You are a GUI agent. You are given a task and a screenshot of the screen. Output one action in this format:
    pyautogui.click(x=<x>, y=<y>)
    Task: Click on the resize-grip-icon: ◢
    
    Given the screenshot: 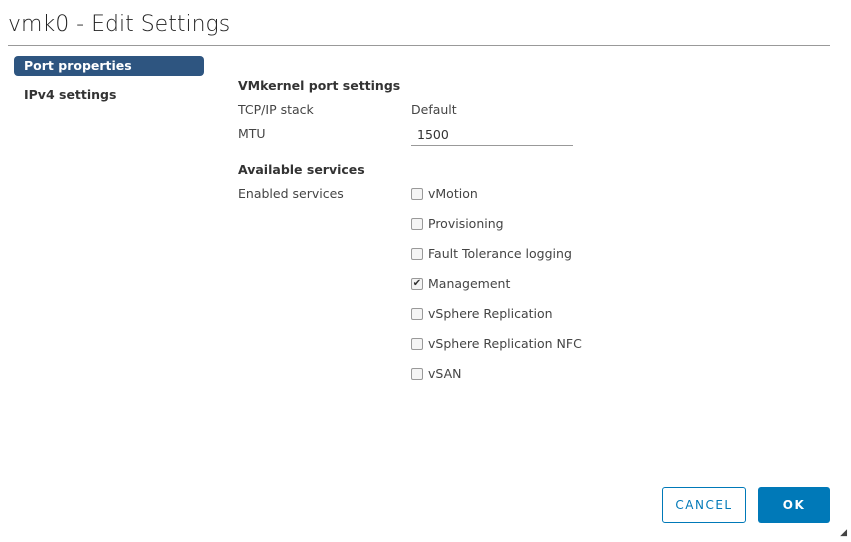 What is the action you would take?
    pyautogui.click(x=843, y=533)
    